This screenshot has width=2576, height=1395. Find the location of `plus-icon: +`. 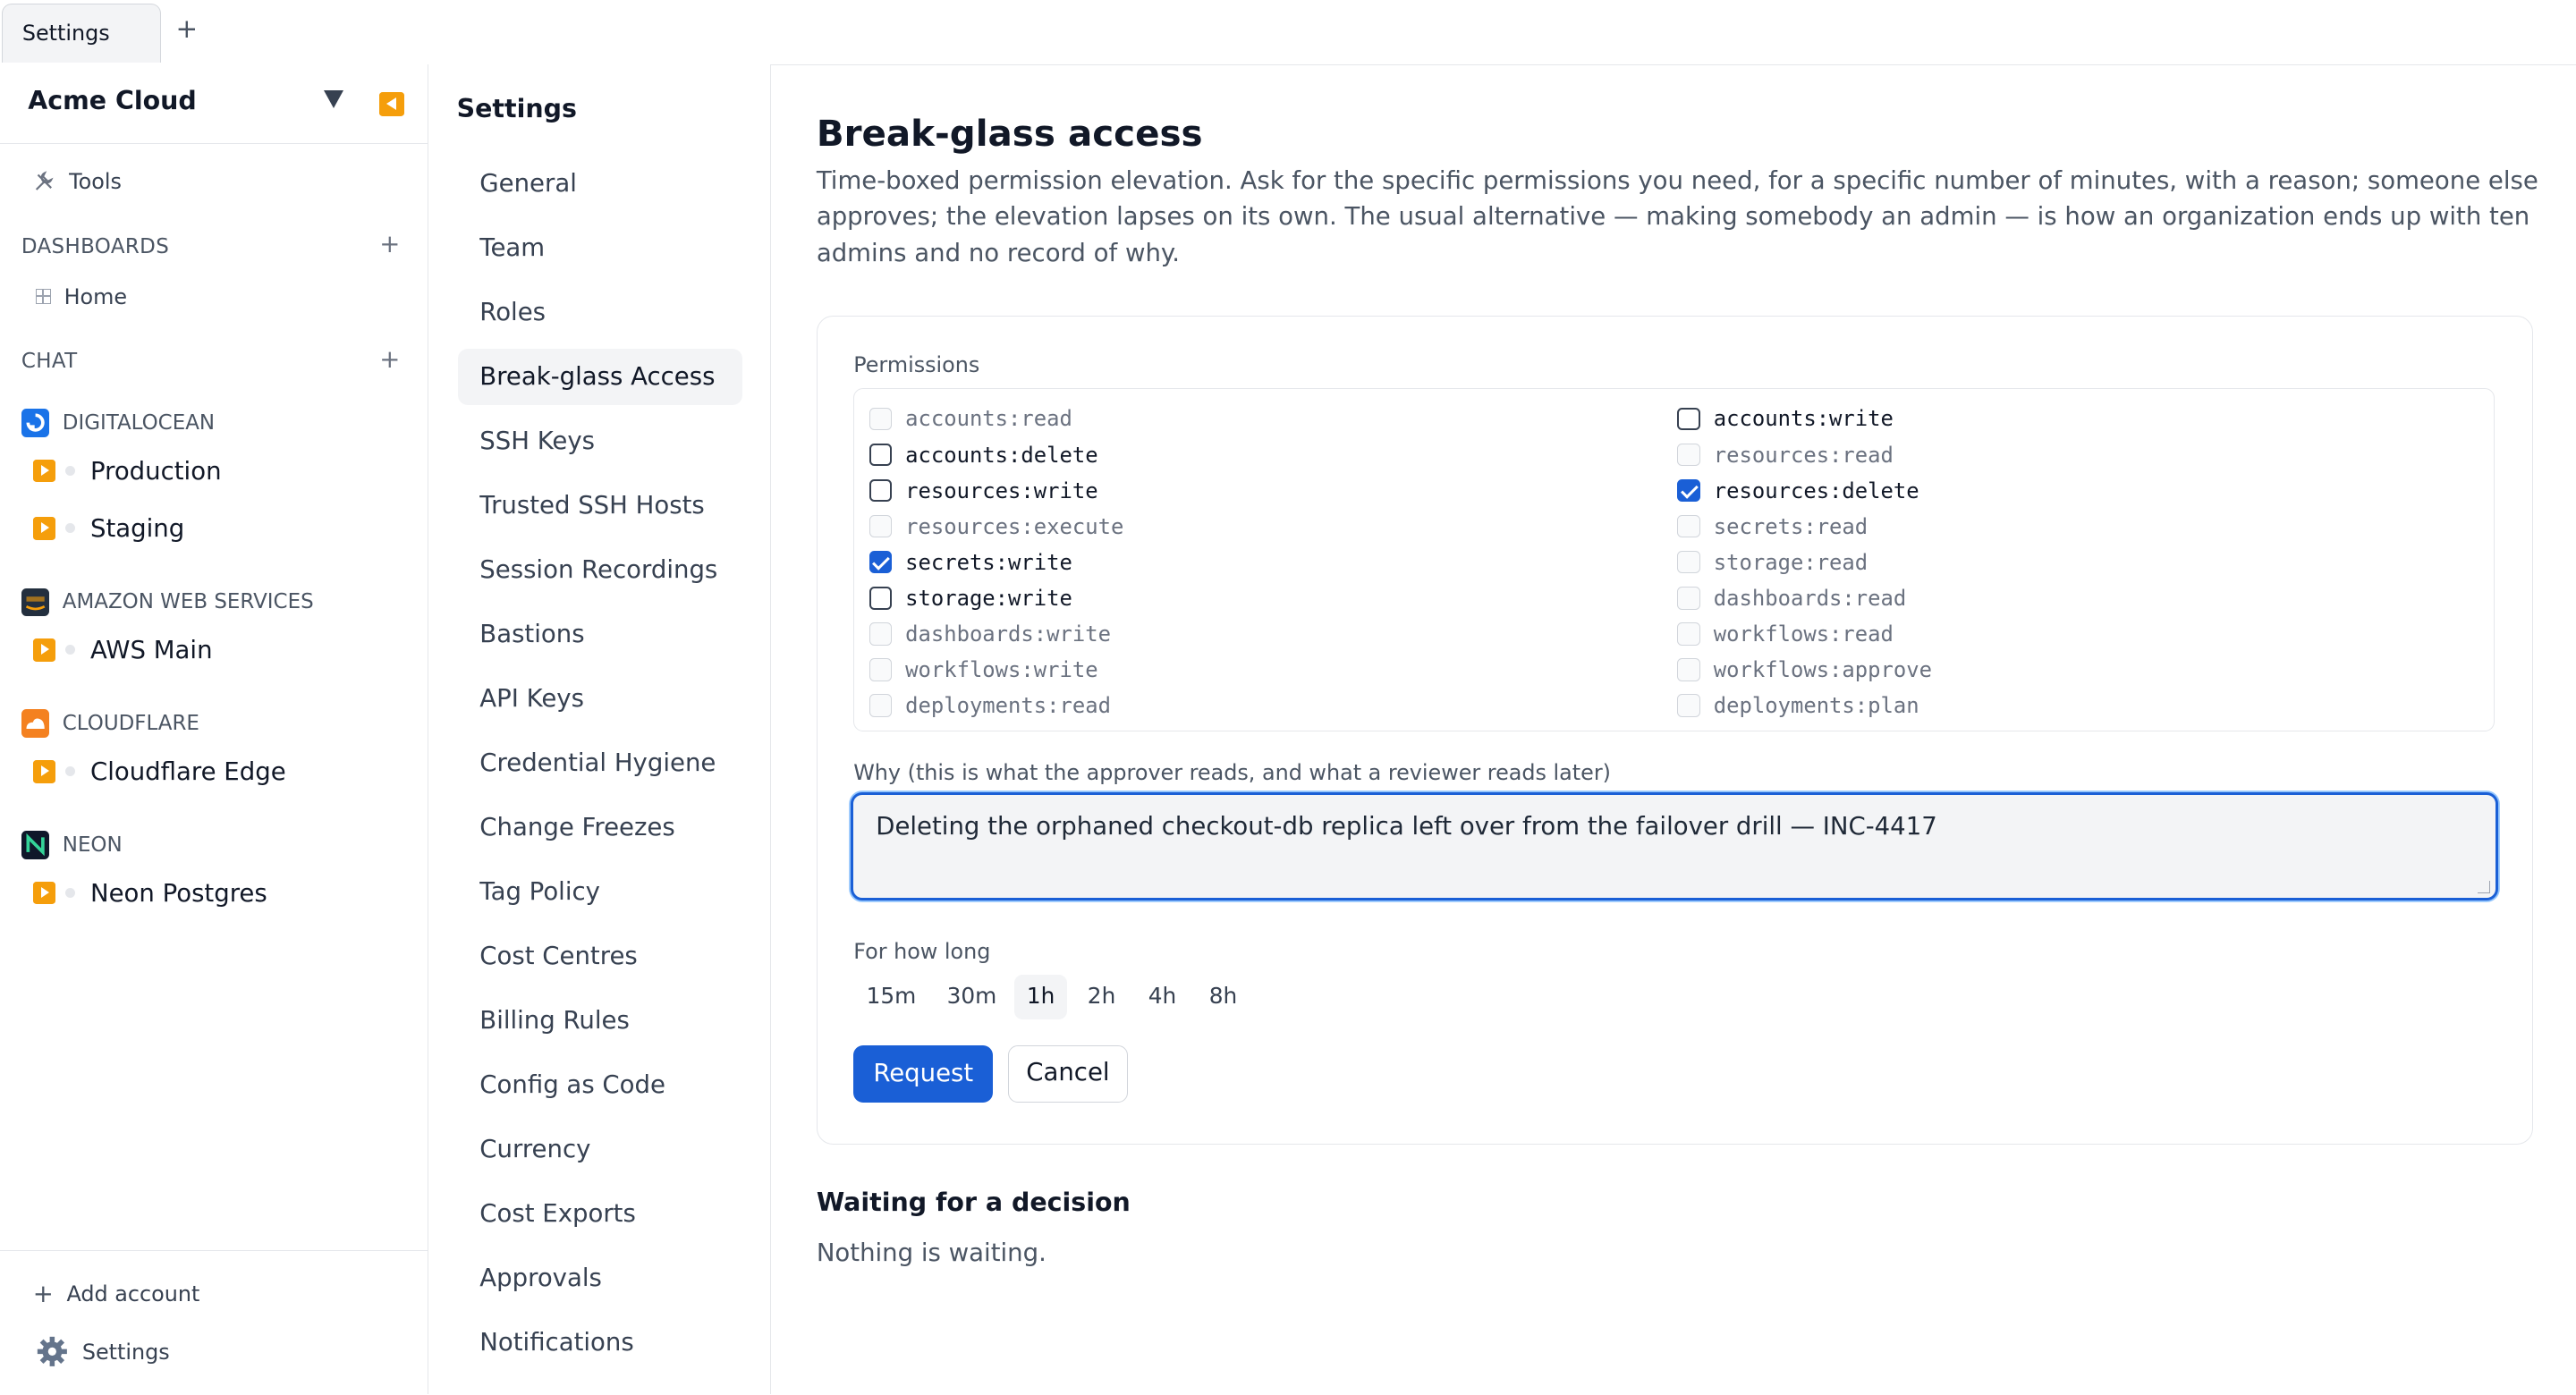

plus-icon: + is located at coordinates (43, 1293).